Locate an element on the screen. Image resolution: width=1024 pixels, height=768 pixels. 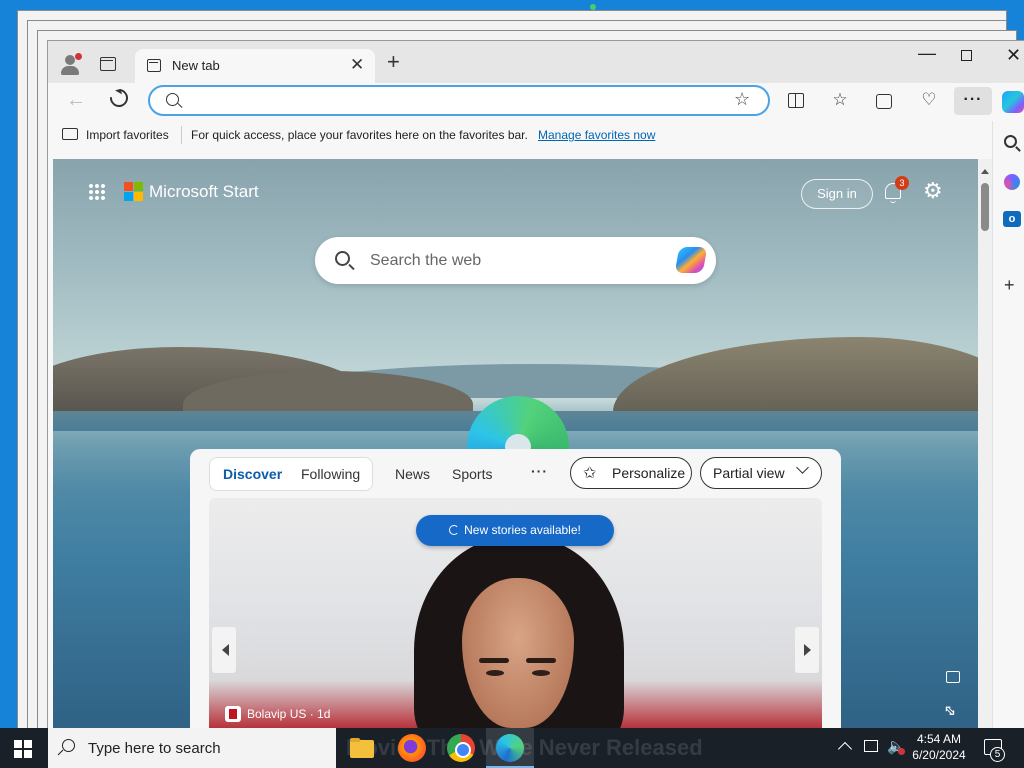
edge-sidebar: o + is located at coordinates (1008, 425).